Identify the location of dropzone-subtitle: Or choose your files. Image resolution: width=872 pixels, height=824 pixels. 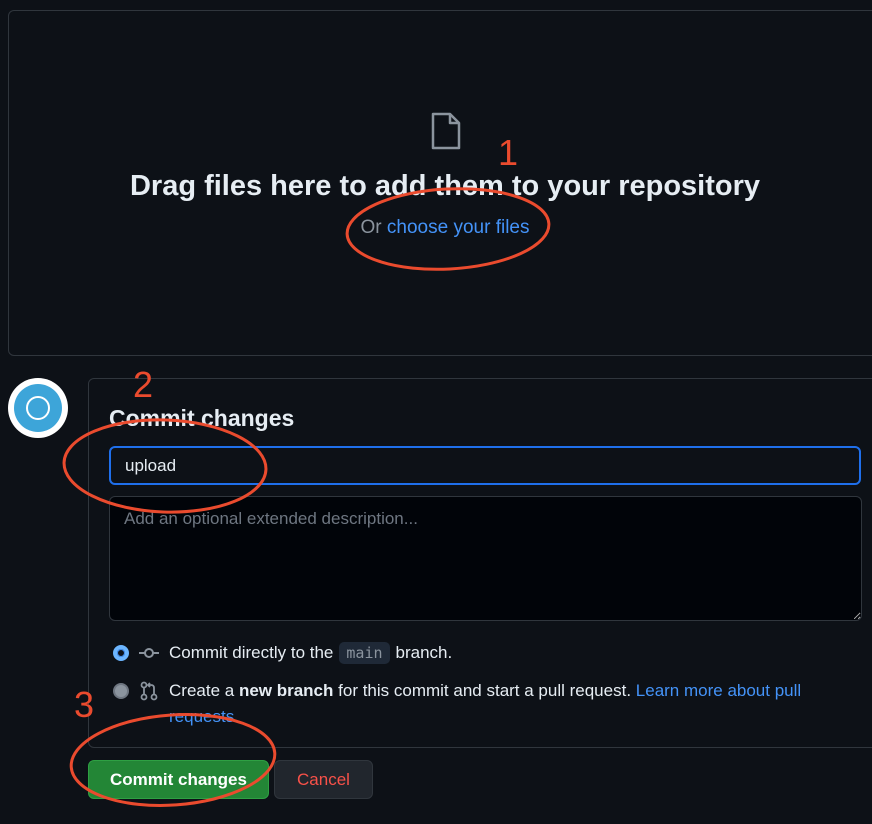
(436, 228).